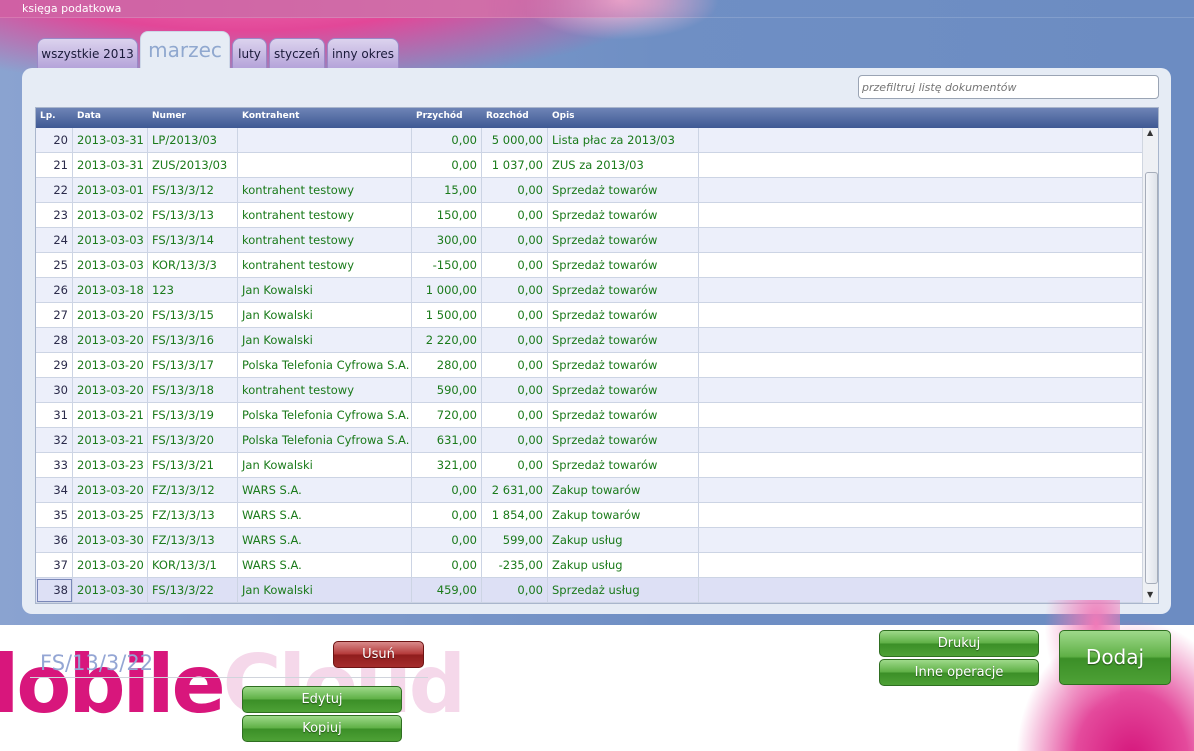 This screenshot has height=751, width=1194. I want to click on column-header-number: Numer, so click(169, 116).